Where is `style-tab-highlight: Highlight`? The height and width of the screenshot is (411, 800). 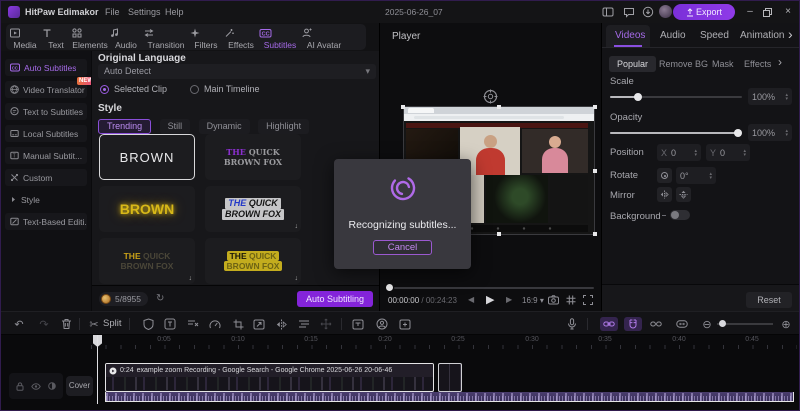 style-tab-highlight: Highlight is located at coordinates (284, 126).